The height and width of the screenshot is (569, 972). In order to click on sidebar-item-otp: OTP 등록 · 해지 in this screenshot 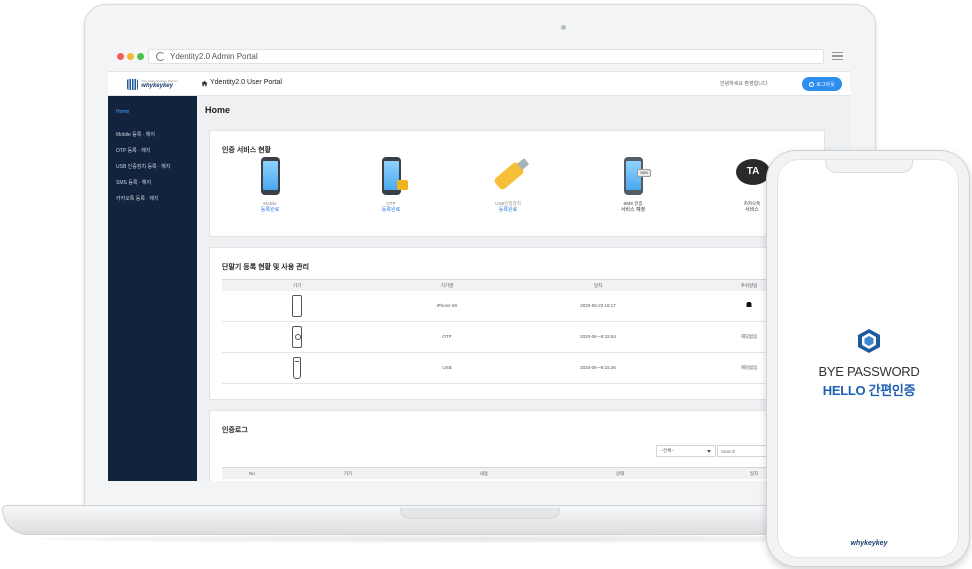, I will do `click(133, 150)`.